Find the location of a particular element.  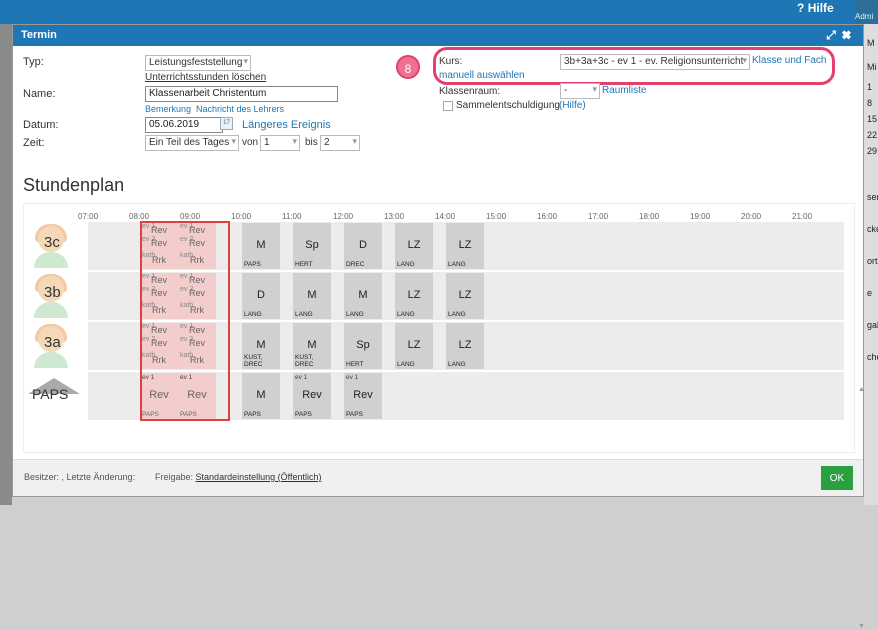

typ-label: Typ: is located at coordinates (33, 62).